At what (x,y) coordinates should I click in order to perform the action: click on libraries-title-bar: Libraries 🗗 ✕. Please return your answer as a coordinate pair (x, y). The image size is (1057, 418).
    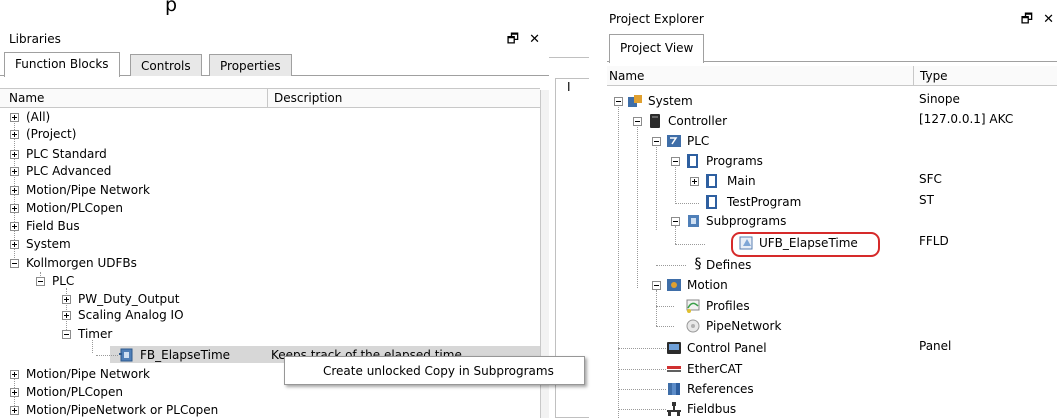
    Looking at the image, I should click on (274, 39).